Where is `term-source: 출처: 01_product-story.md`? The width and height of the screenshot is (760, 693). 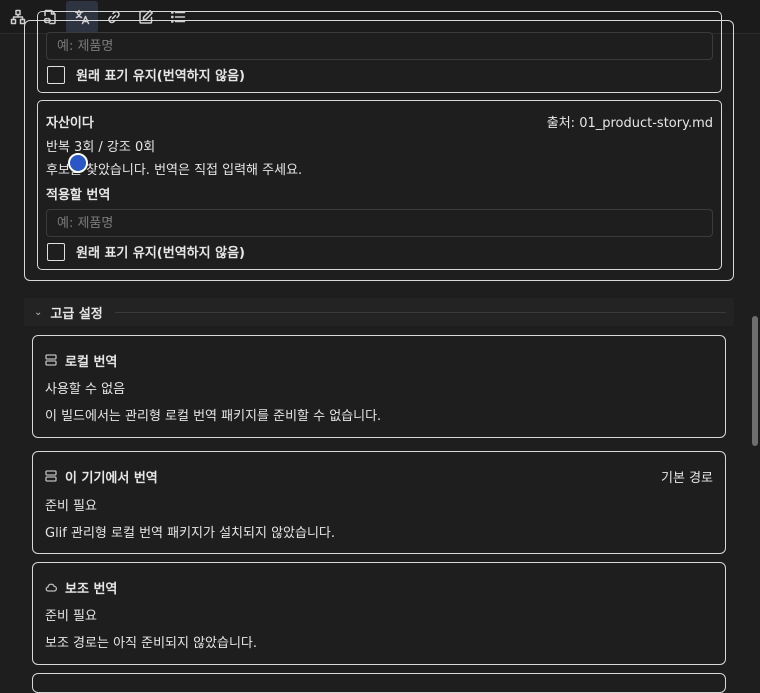 term-source: 출처: 01_product-story.md is located at coordinates (629, 123).